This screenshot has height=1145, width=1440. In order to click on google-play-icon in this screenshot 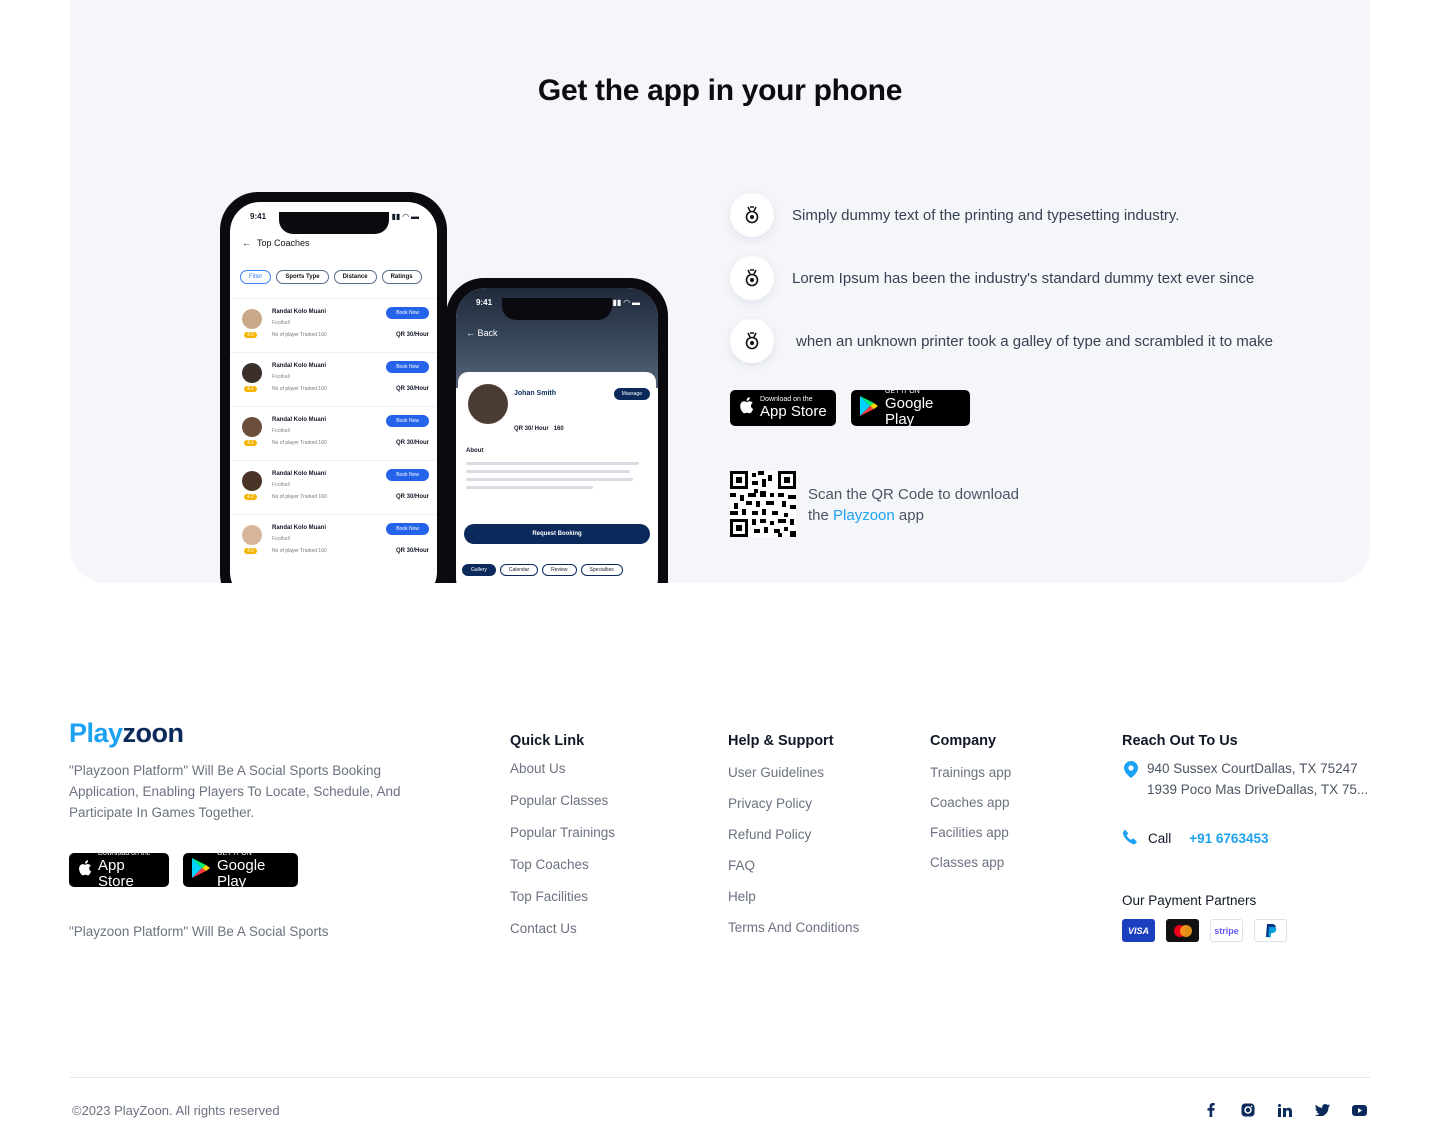, I will do `click(869, 408)`.